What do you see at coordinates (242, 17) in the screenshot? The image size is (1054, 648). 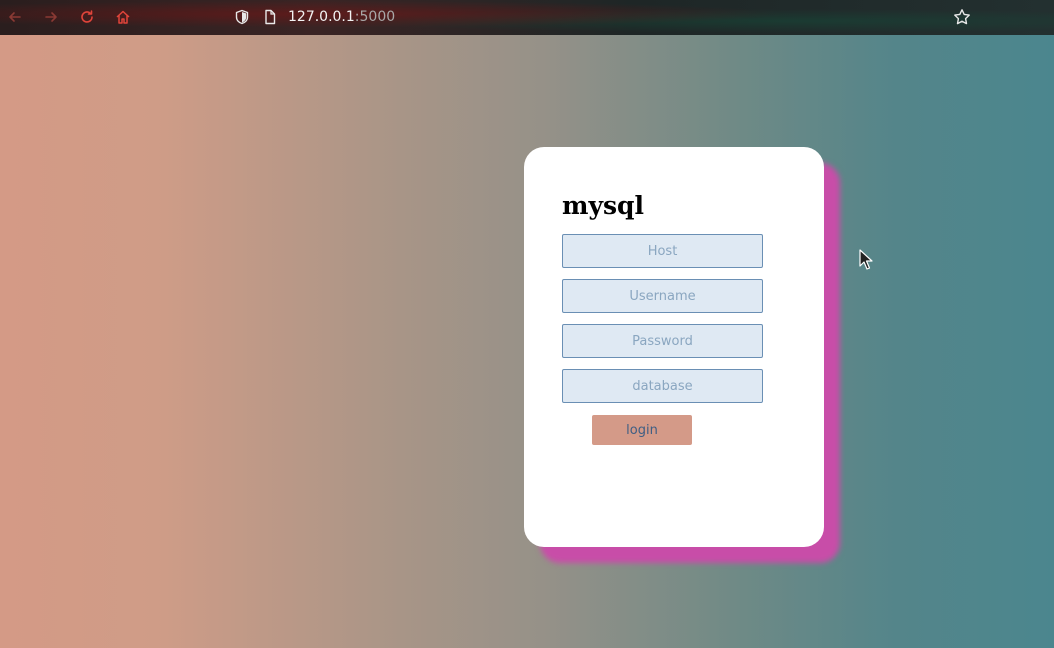 I see `shield-icon` at bounding box center [242, 17].